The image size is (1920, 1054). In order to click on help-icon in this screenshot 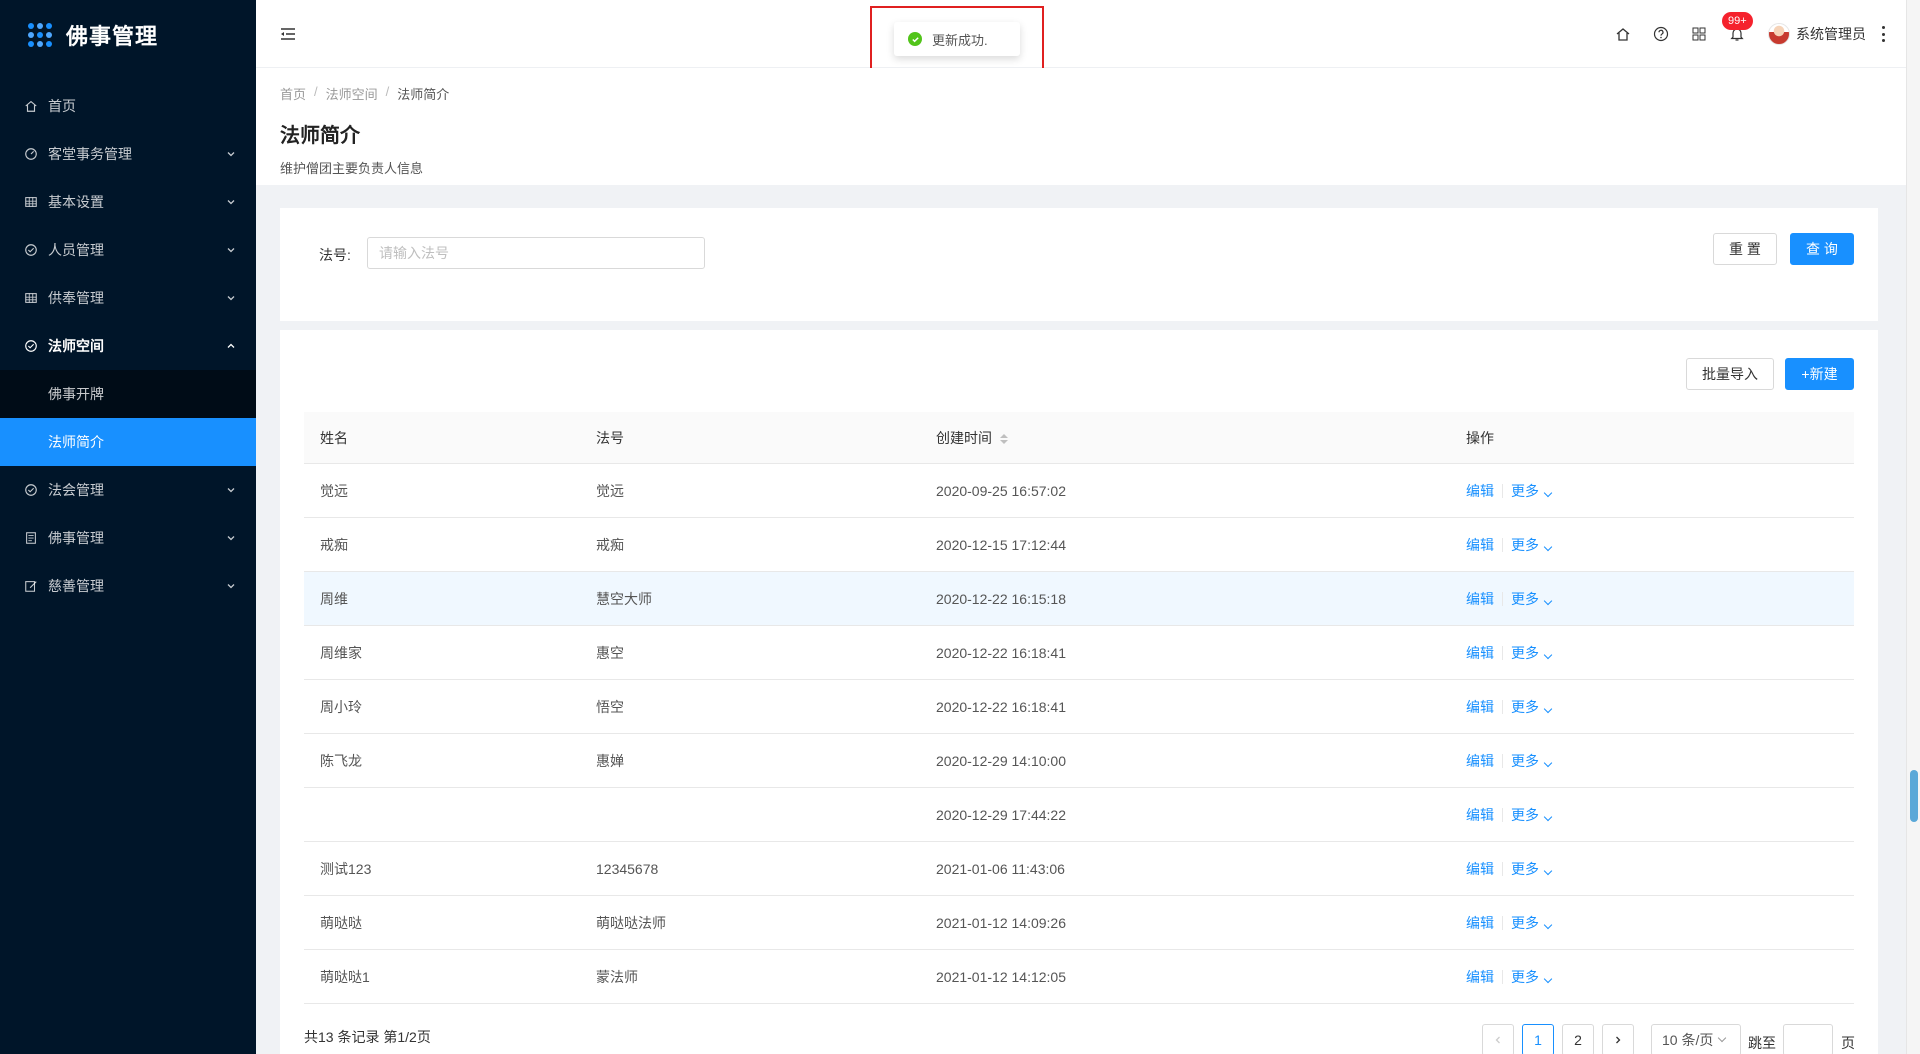, I will do `click(1661, 34)`.